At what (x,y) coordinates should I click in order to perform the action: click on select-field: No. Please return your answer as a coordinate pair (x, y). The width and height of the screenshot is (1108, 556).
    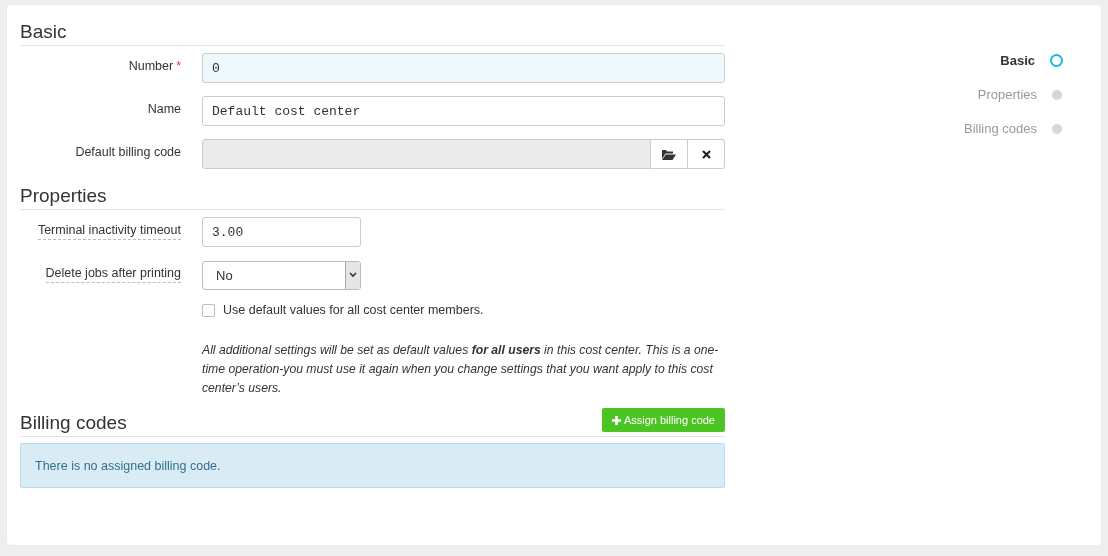
    Looking at the image, I should click on (281, 275).